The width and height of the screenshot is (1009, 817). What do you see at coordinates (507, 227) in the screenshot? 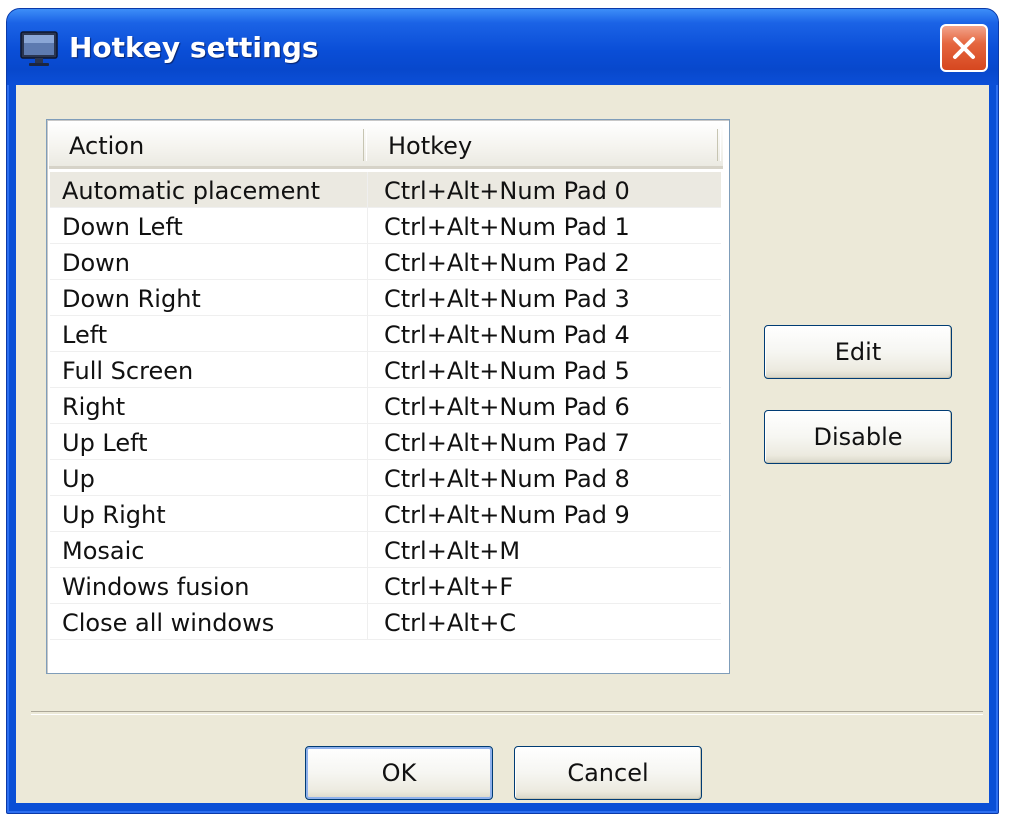
I see `hotkey-cell: Ctrl+Alt+Num Pad 1` at bounding box center [507, 227].